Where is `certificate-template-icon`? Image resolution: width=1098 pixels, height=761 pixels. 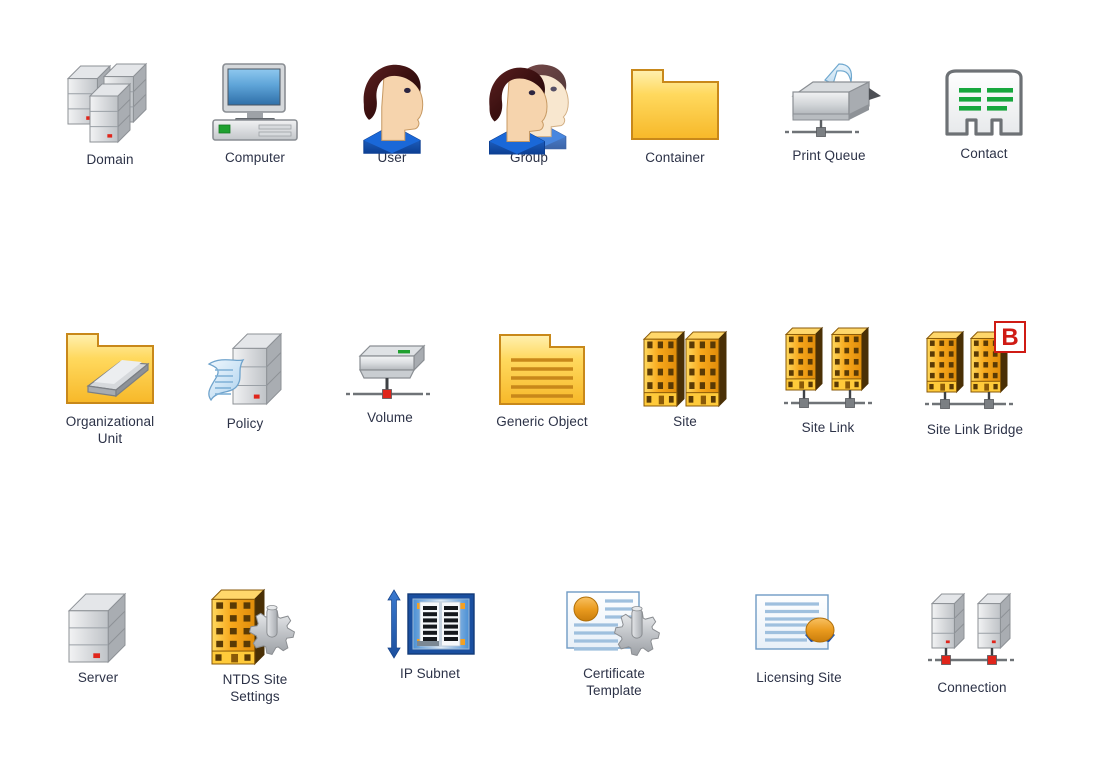 certificate-template-icon is located at coordinates (614, 624).